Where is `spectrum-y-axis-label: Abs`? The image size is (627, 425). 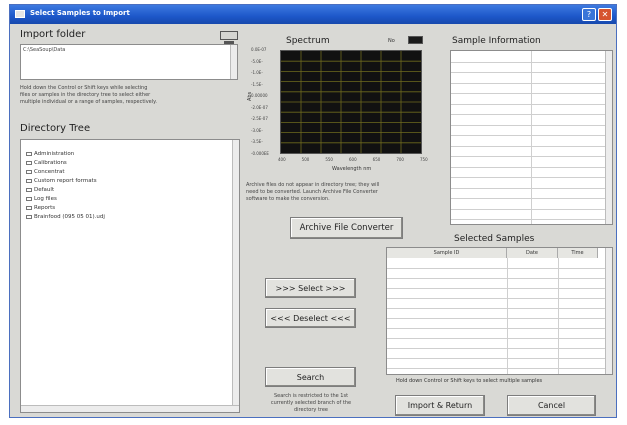 spectrum-y-axis-label: Abs is located at coordinates (250, 96).